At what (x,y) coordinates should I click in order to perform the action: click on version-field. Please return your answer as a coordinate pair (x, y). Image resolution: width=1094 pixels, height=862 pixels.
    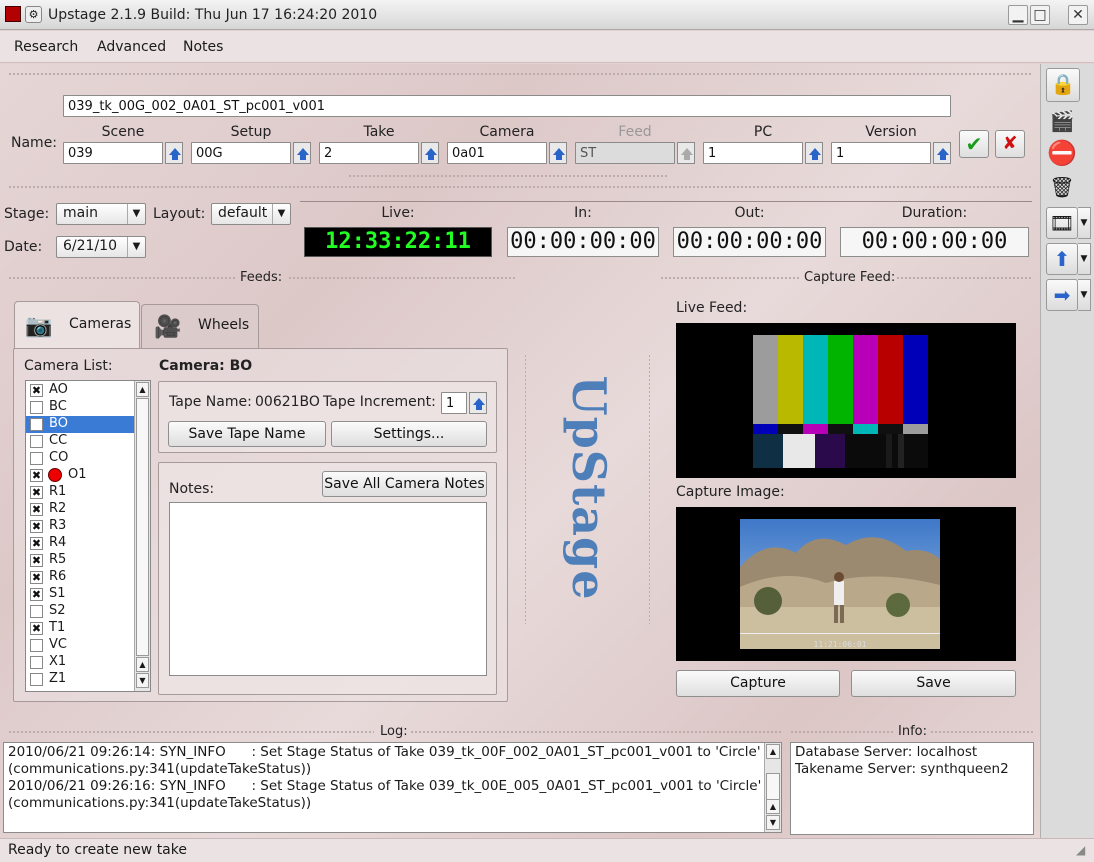
    Looking at the image, I should click on (881, 153).